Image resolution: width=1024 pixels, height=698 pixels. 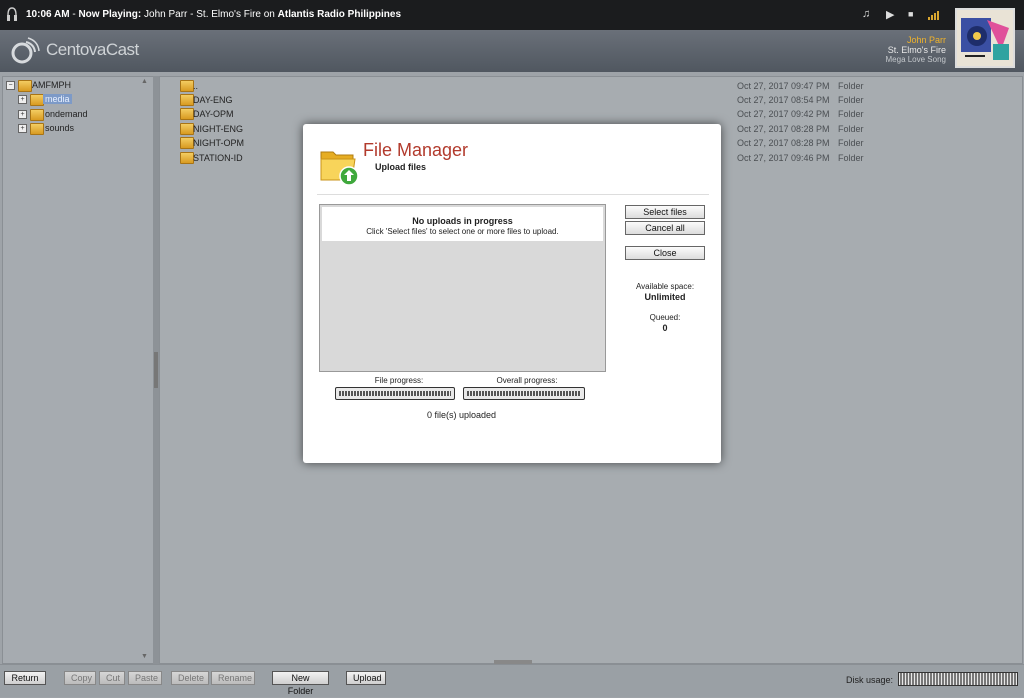 I want to click on tree-item-label: sounds, so click(x=60, y=128).